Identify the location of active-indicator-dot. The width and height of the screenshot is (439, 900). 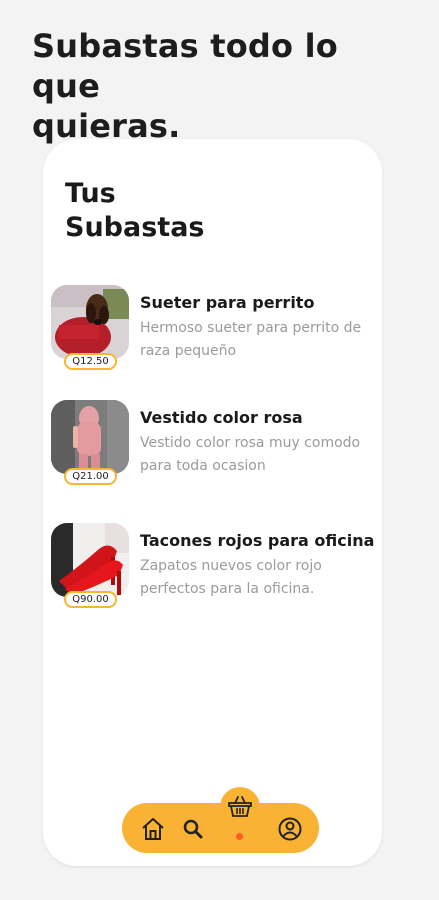
(239, 836).